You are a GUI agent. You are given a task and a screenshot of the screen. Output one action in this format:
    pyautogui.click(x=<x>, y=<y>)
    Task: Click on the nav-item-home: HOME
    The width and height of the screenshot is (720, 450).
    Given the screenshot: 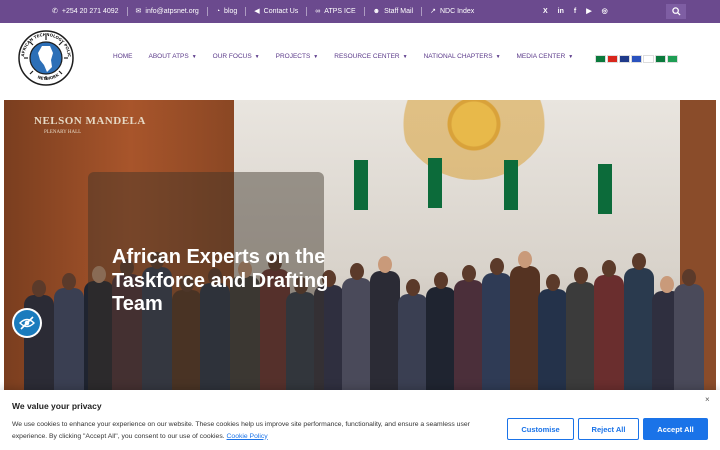 What is the action you would take?
    pyautogui.click(x=123, y=56)
    